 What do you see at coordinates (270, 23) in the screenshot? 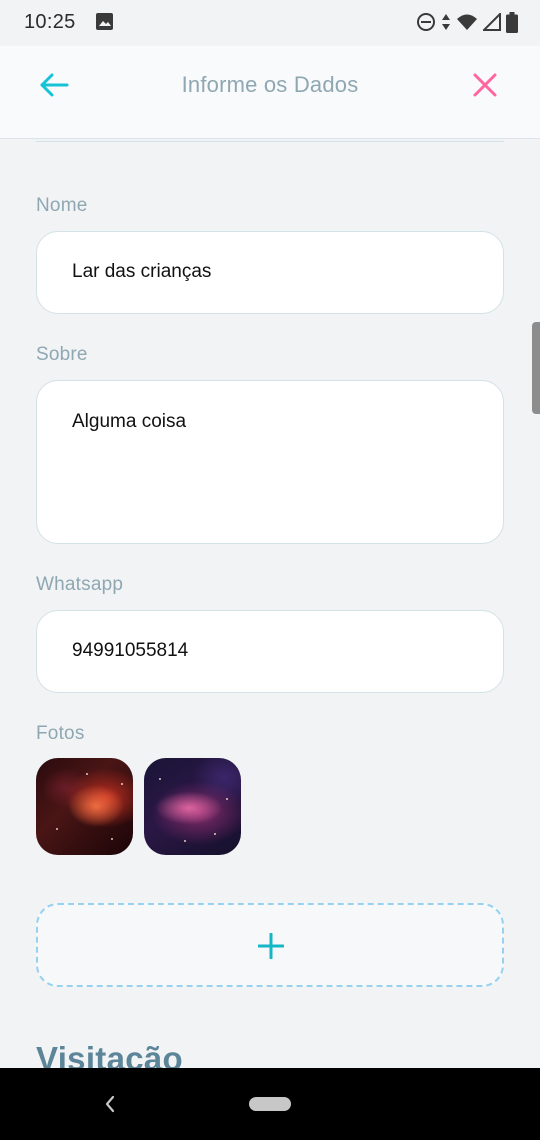
I see `status-bar: 10:25` at bounding box center [270, 23].